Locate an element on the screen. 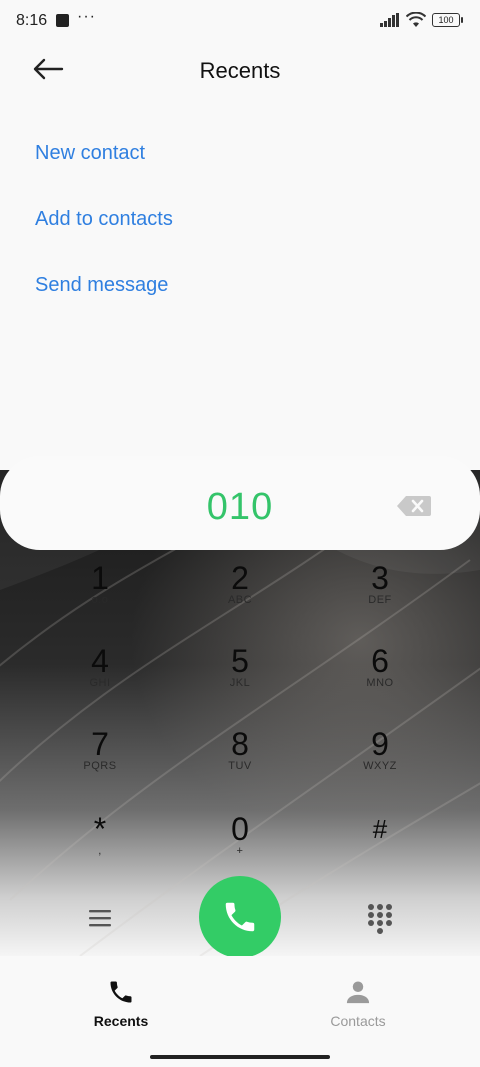 This screenshot has height=1067, width=480. key-digit: 8 is located at coordinates (240, 744).